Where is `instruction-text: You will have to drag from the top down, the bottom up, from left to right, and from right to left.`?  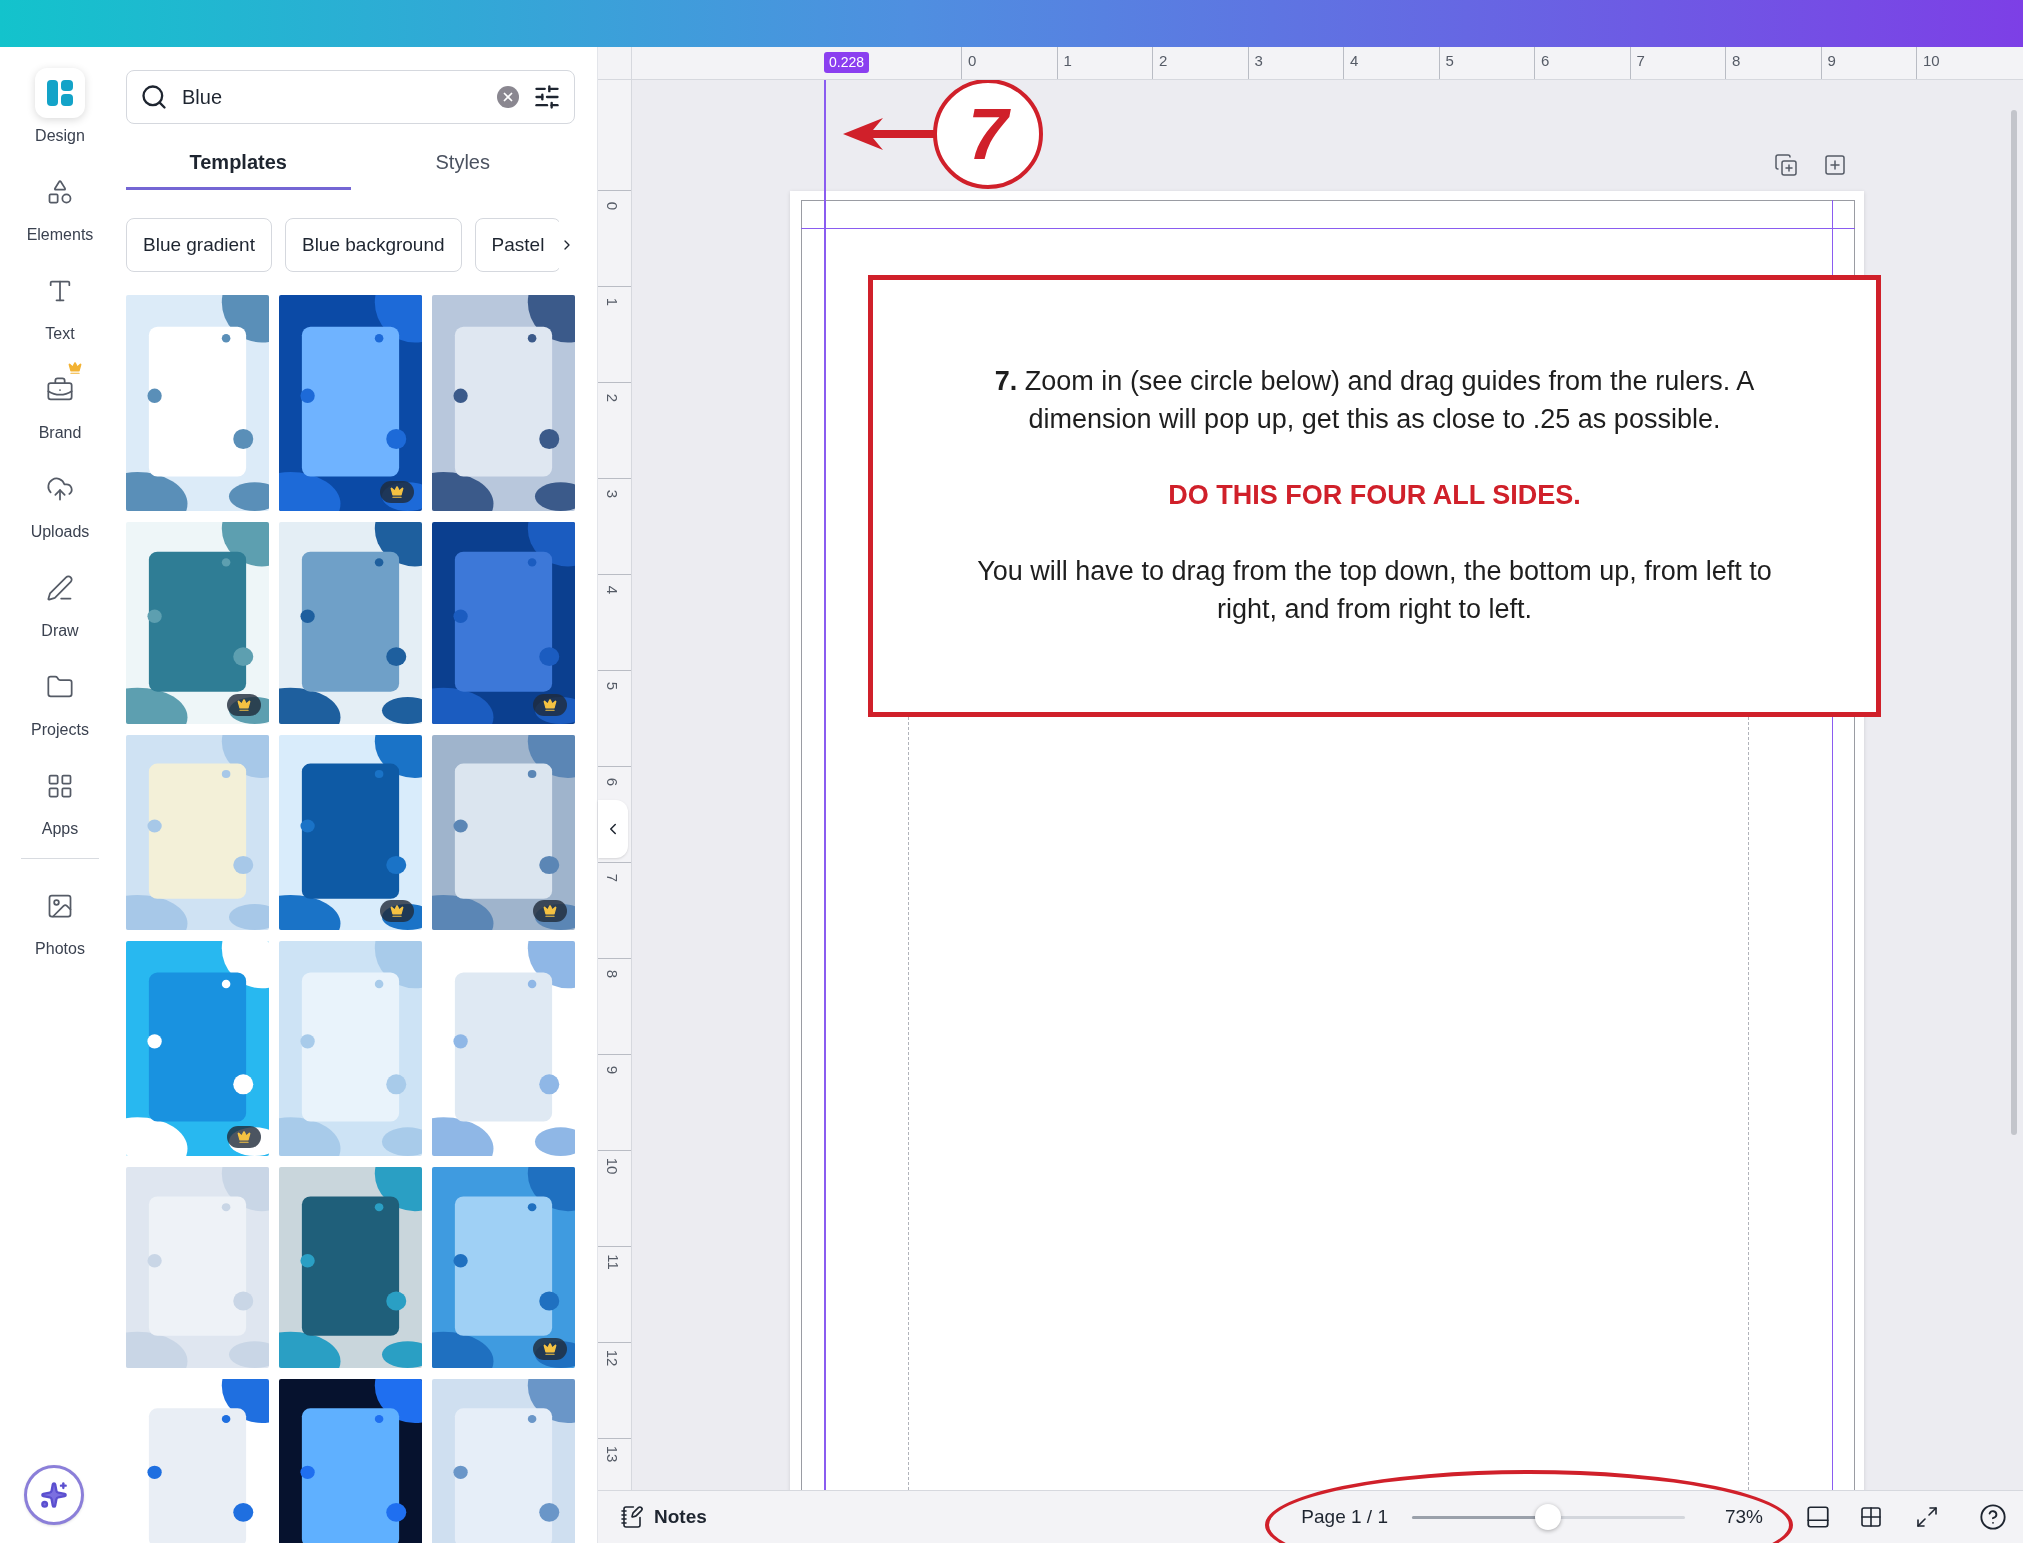 instruction-text: You will have to drag from the top down, the bottom up, from left to right, and from right to left. is located at coordinates (1374, 590).